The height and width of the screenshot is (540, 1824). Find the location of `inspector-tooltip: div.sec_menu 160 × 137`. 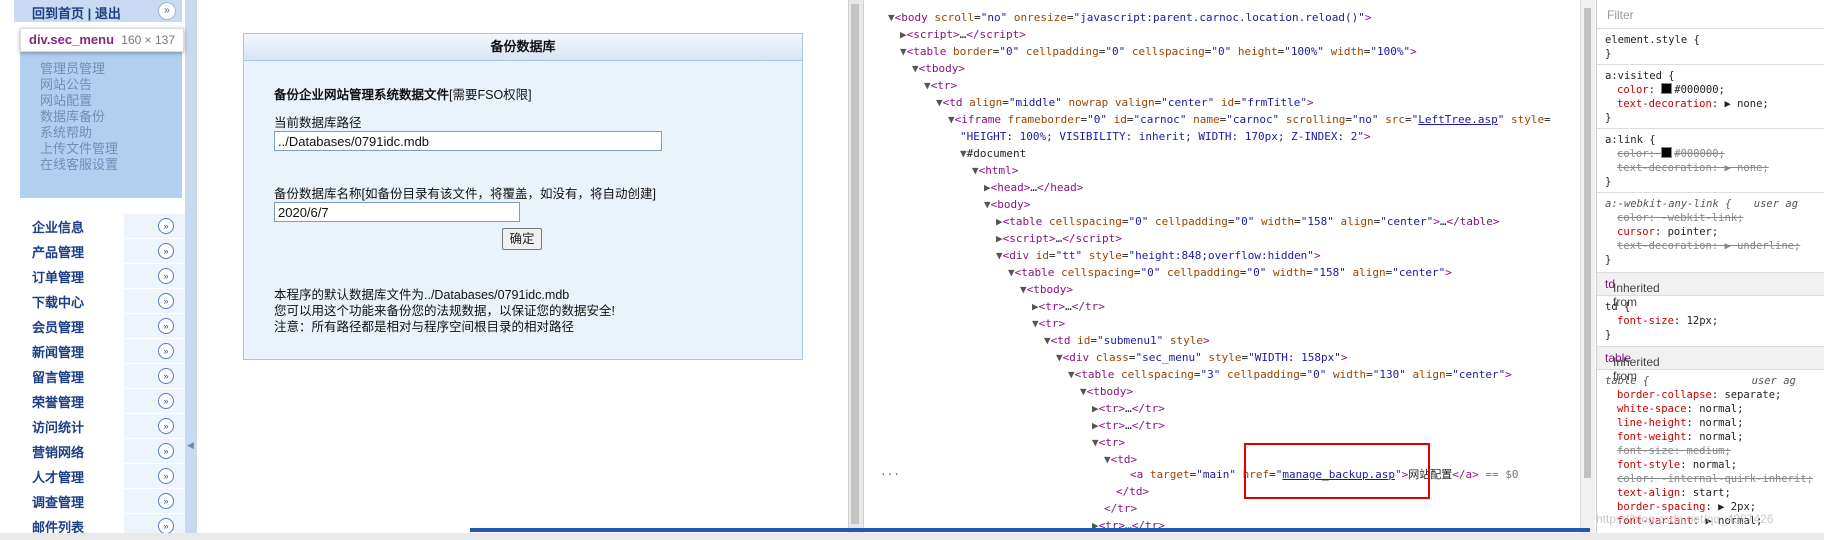

inspector-tooltip: div.sec_menu 160 × 137 is located at coordinates (102, 40).